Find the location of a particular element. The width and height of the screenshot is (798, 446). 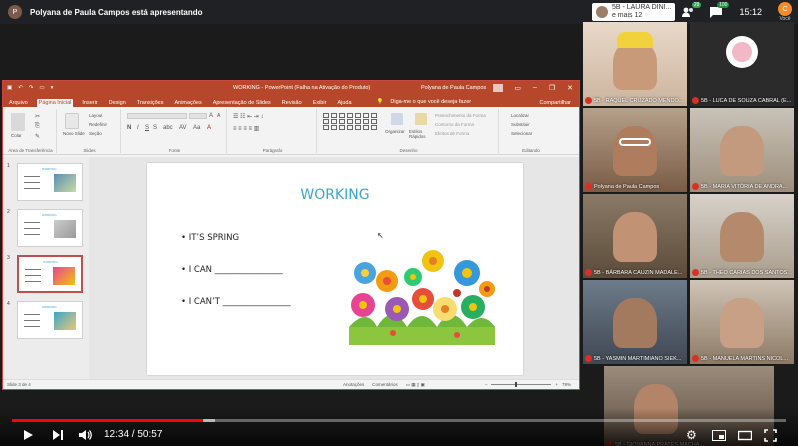

zoom-in-icon: + is located at coordinates (556, 384).